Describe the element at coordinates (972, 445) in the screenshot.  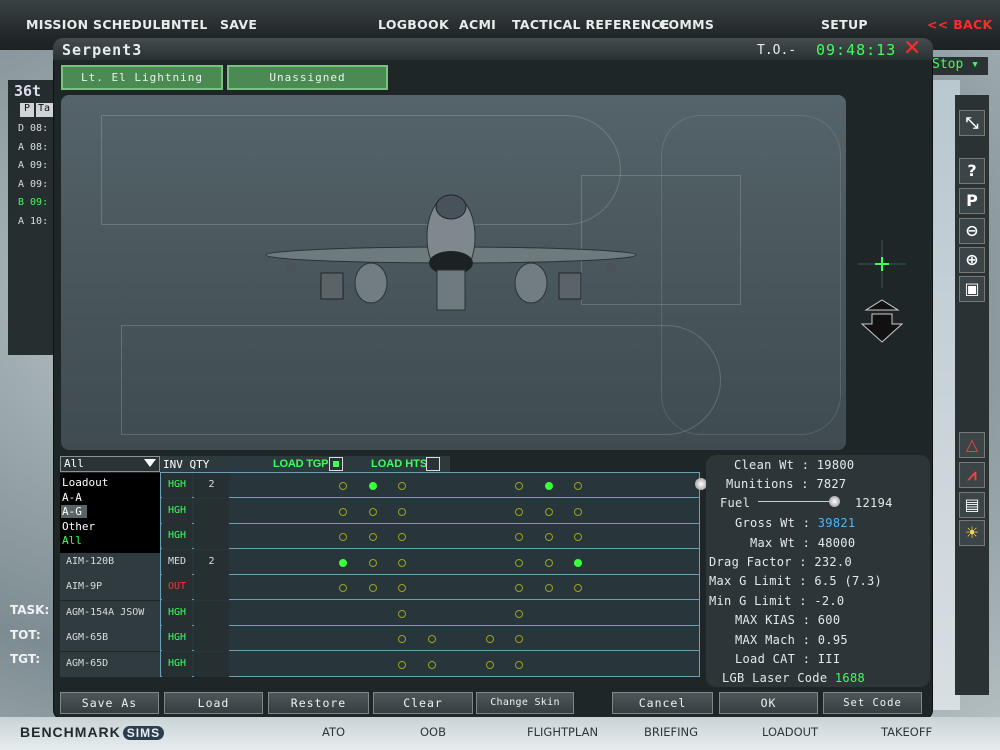
I see `threat-ring-icon: △` at that location.